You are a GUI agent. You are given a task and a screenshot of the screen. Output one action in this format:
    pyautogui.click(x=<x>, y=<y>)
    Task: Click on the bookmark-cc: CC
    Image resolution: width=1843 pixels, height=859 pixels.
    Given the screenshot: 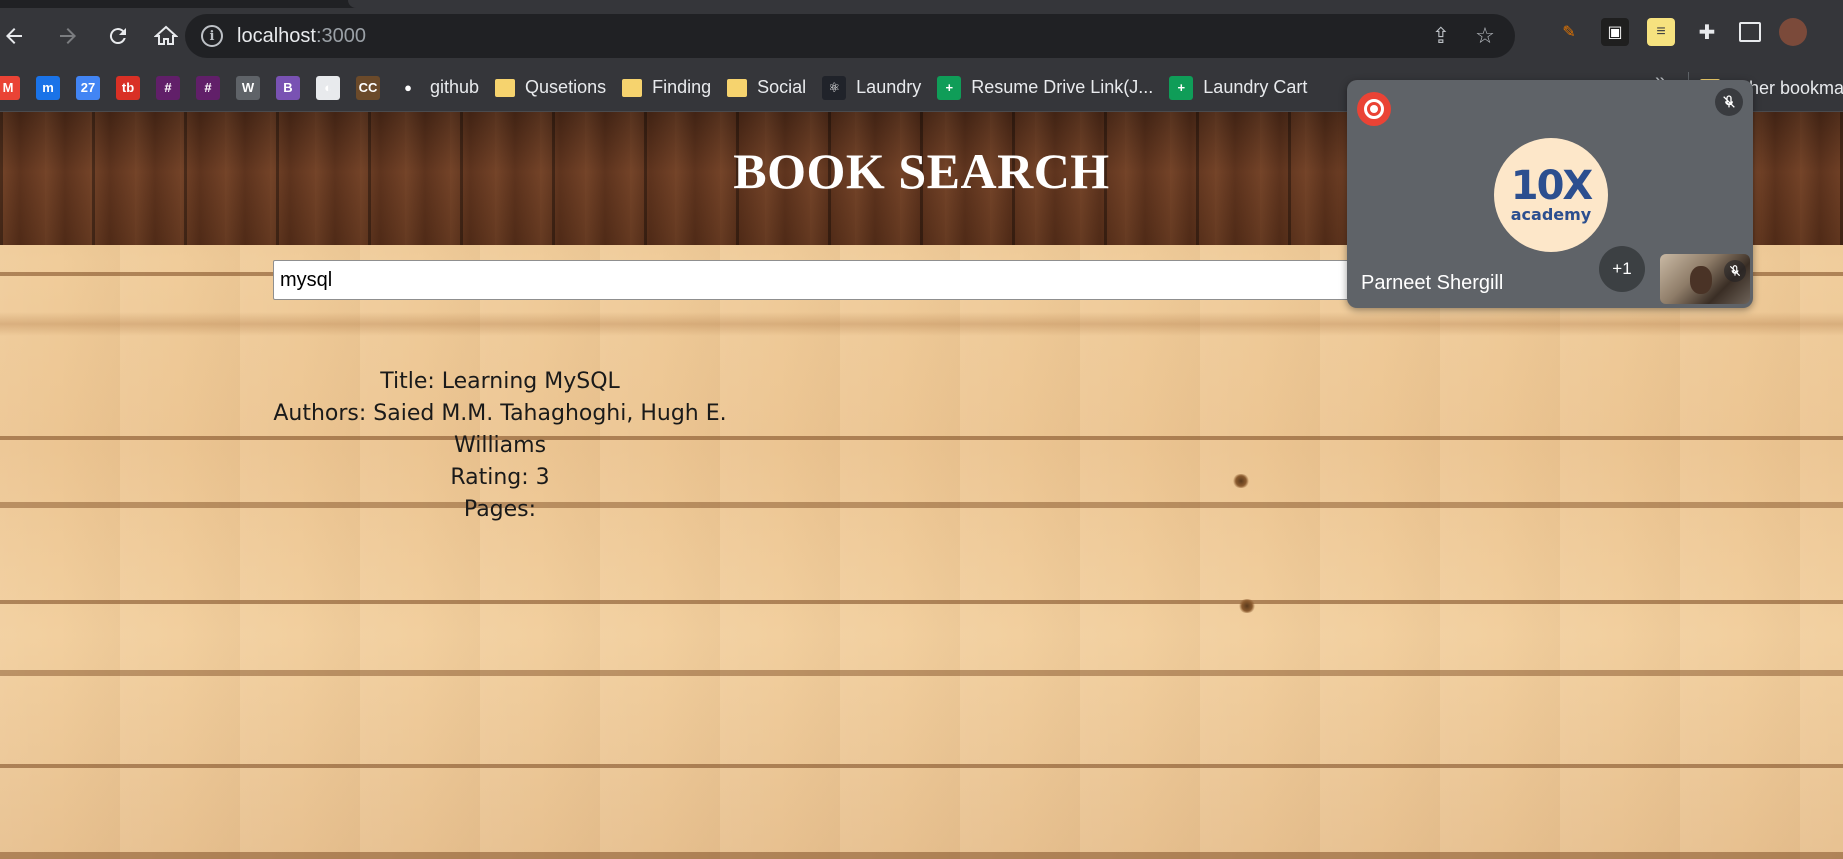 What is the action you would take?
    pyautogui.click(x=368, y=88)
    